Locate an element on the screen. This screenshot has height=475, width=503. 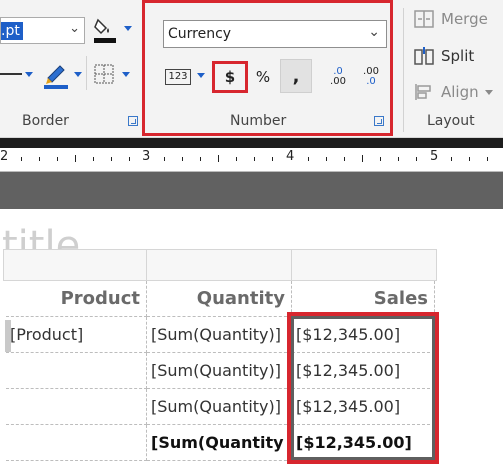
border-color-button is located at coordinates (56, 75).